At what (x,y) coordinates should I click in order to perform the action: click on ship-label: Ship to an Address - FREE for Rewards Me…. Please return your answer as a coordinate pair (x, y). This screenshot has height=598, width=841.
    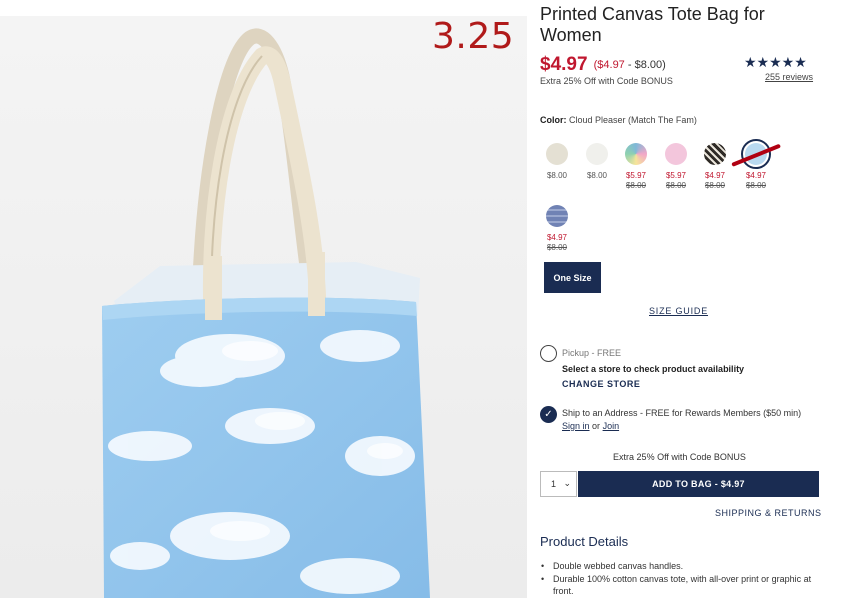
    Looking at the image, I should click on (682, 413).